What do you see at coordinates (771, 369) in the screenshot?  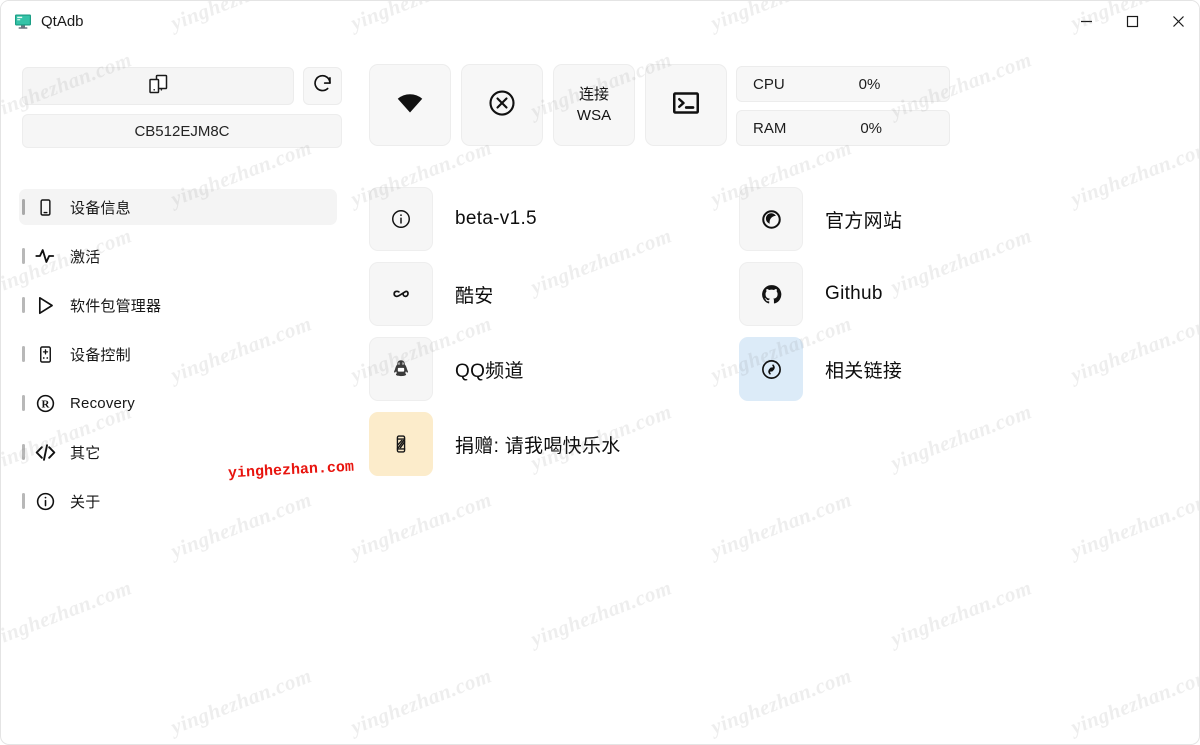 I see `link-chain-icon` at bounding box center [771, 369].